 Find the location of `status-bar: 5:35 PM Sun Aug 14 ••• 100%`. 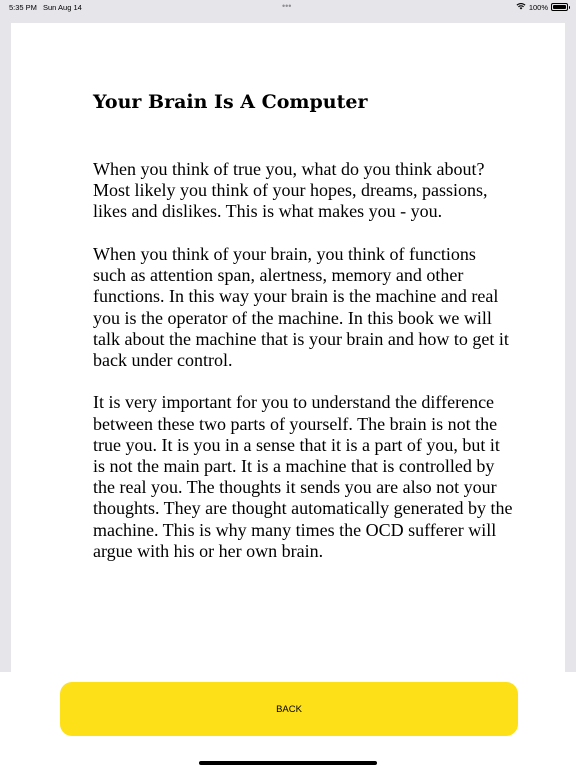

status-bar: 5:35 PM Sun Aug 14 ••• 100% is located at coordinates (288, 7).